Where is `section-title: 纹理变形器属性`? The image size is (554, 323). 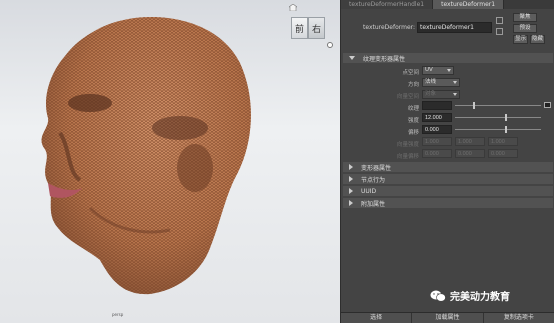
section-title: 纹理变形器属性 is located at coordinates (384, 59).